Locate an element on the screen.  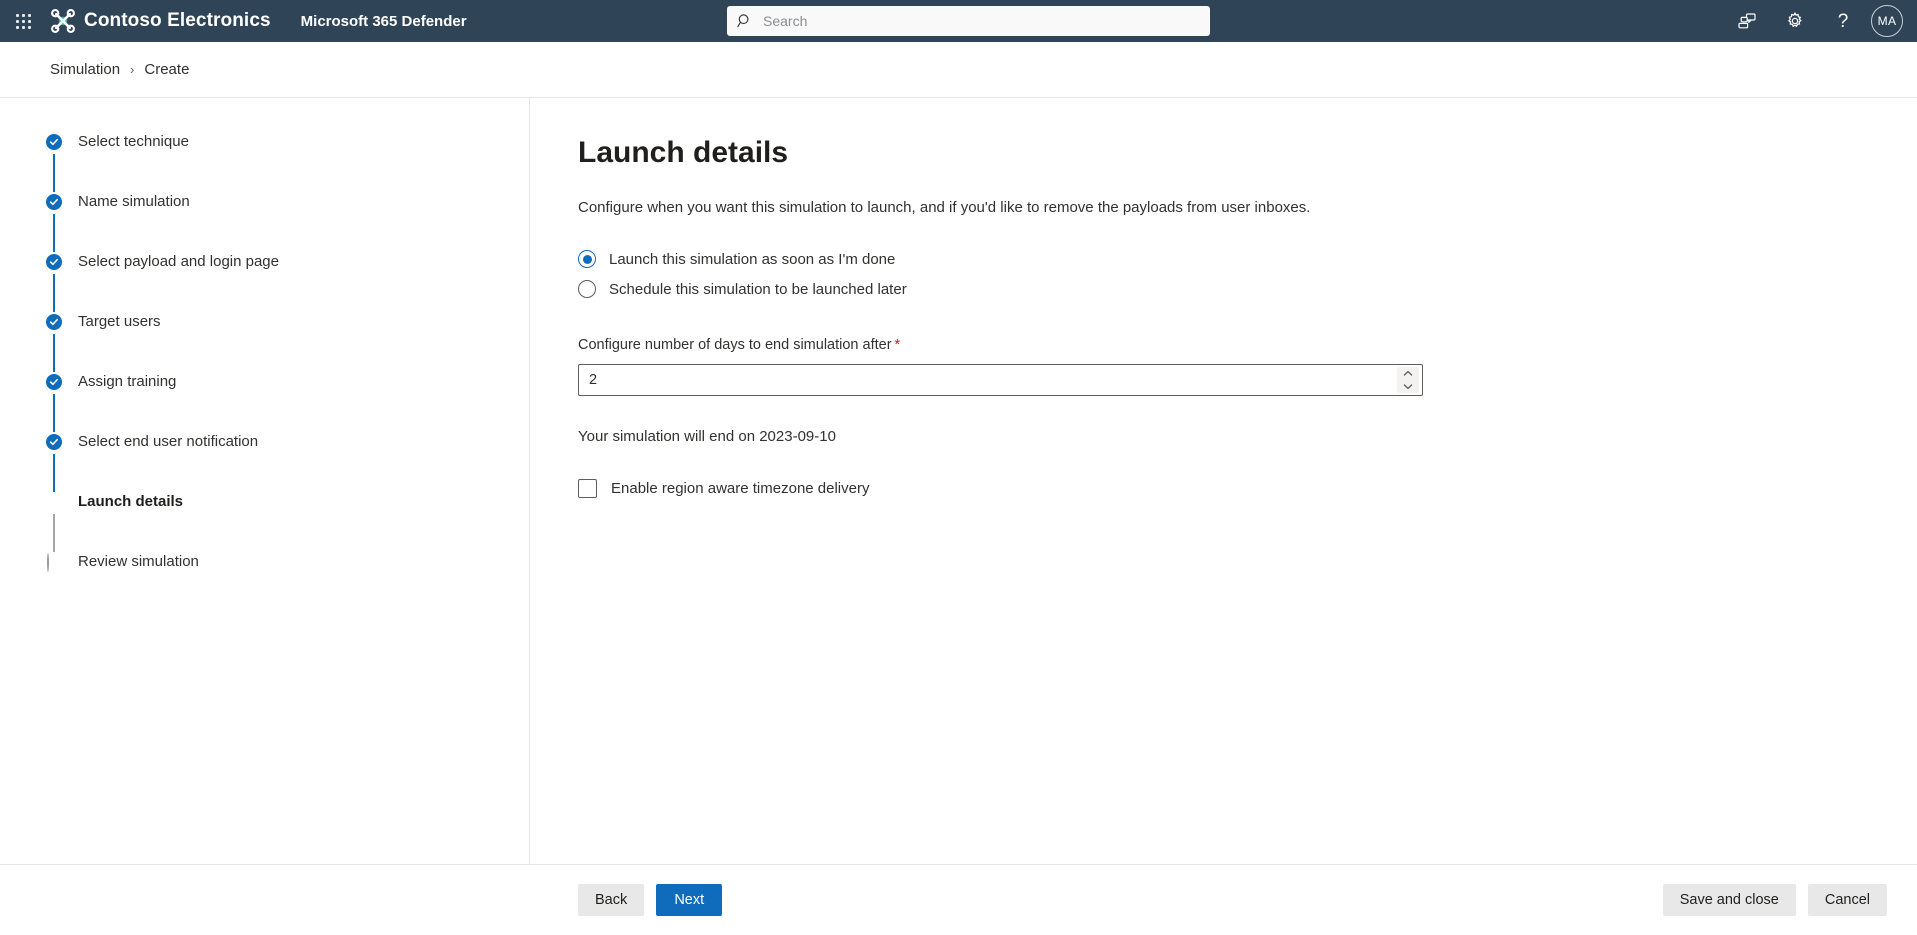
brand-home-link: Contoso Electronics is located at coordinates (160, 21).